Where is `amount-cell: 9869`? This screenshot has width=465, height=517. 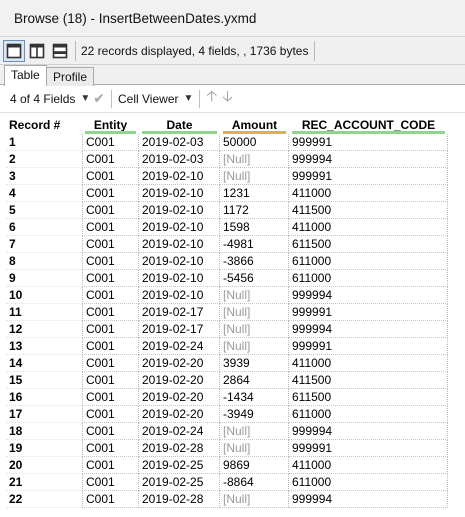
amount-cell: 9869 is located at coordinates (254, 465).